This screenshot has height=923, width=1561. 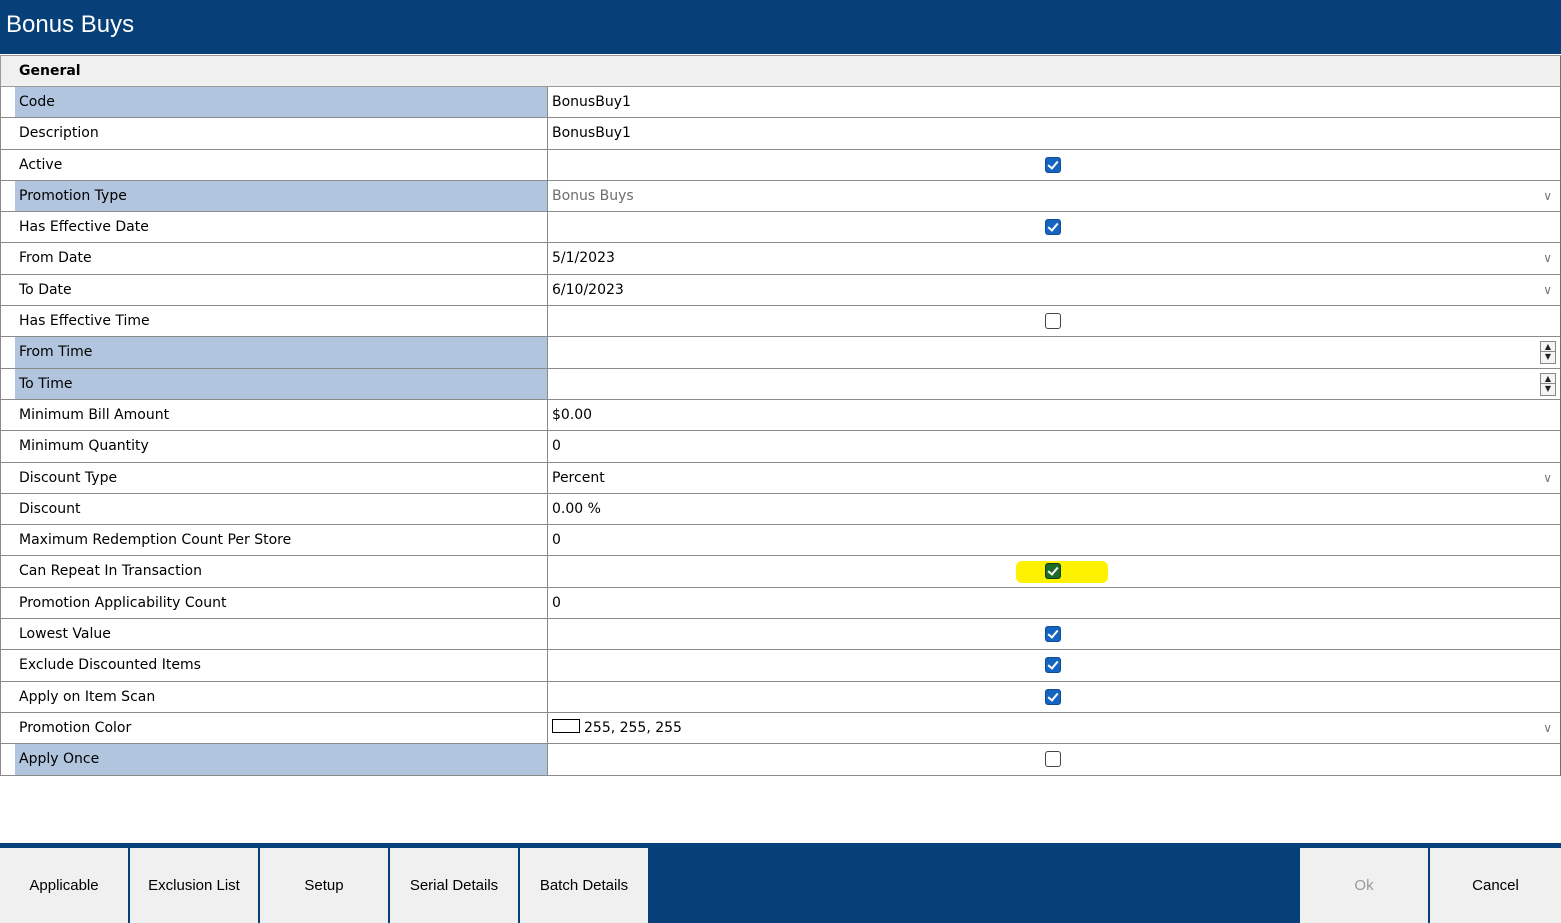 I want to click on property-row-from-date: From Date 5/1/2023 ∨, so click(x=780, y=259).